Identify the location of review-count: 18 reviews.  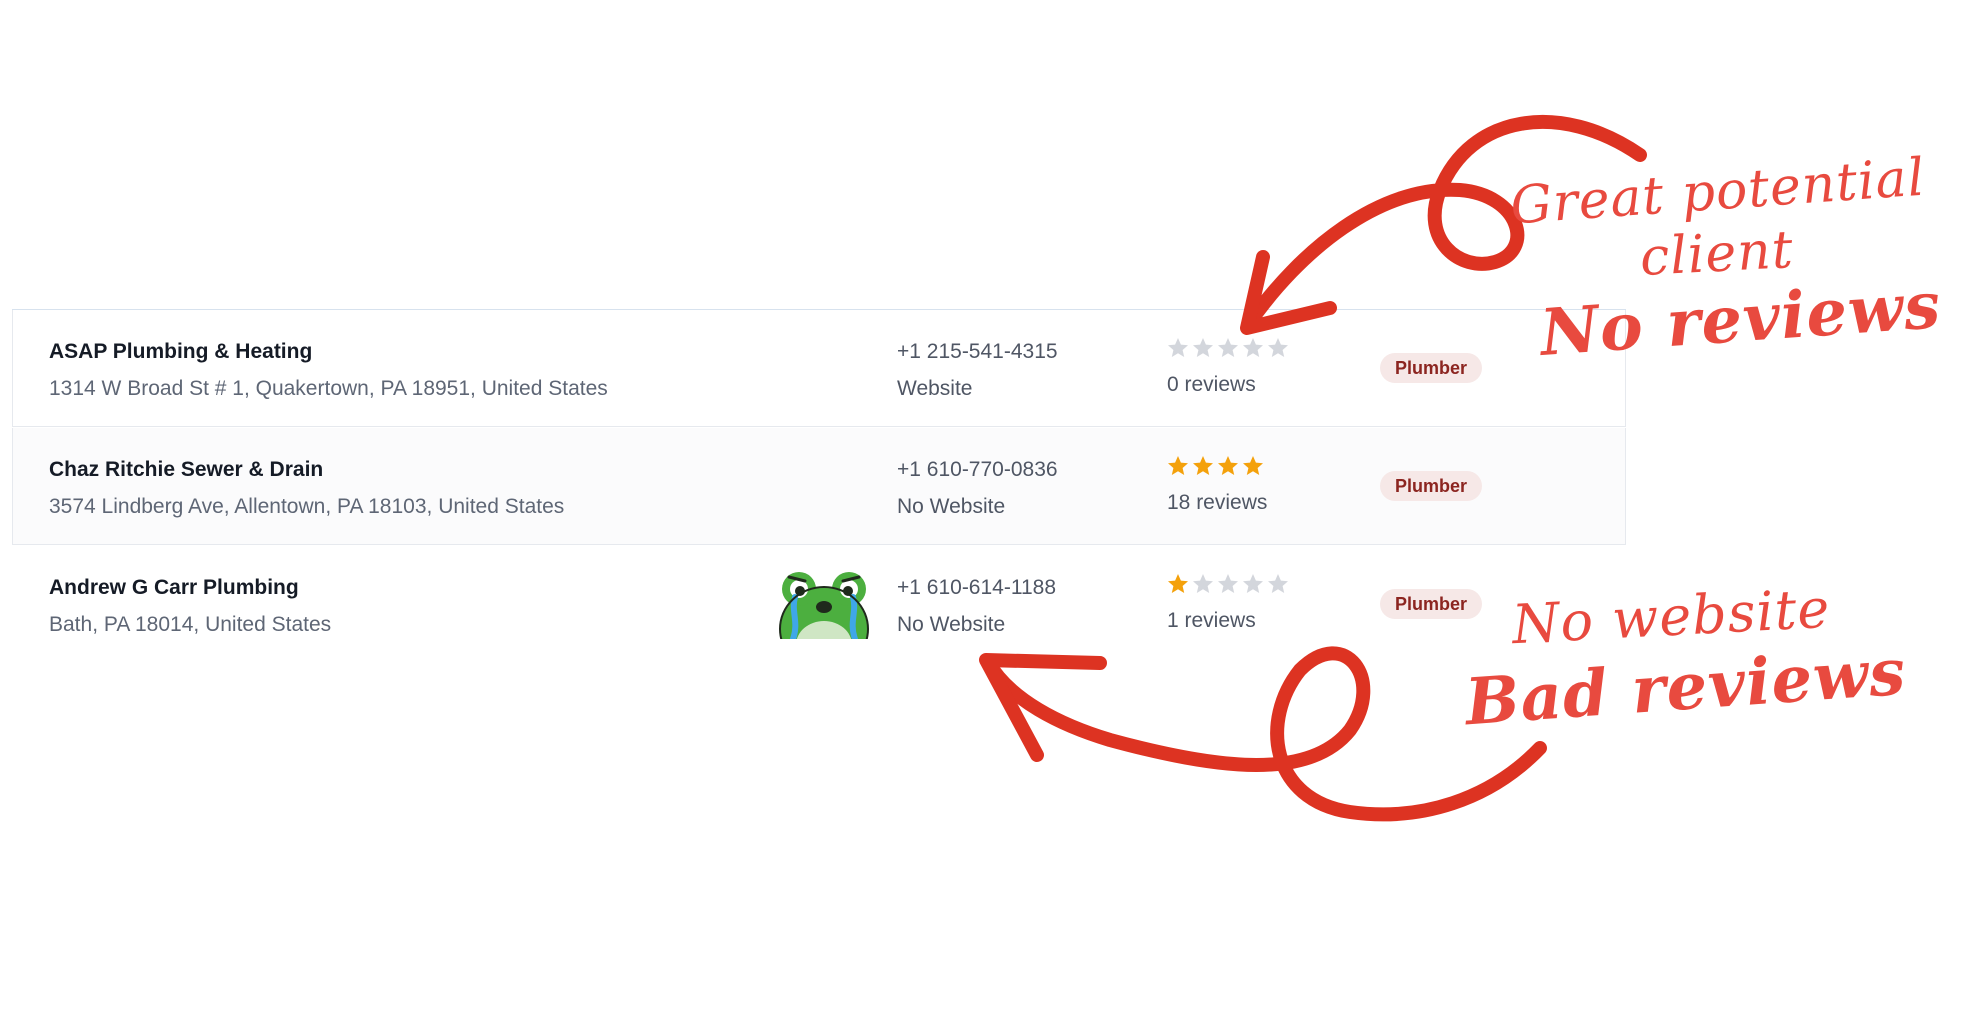
(1217, 502).